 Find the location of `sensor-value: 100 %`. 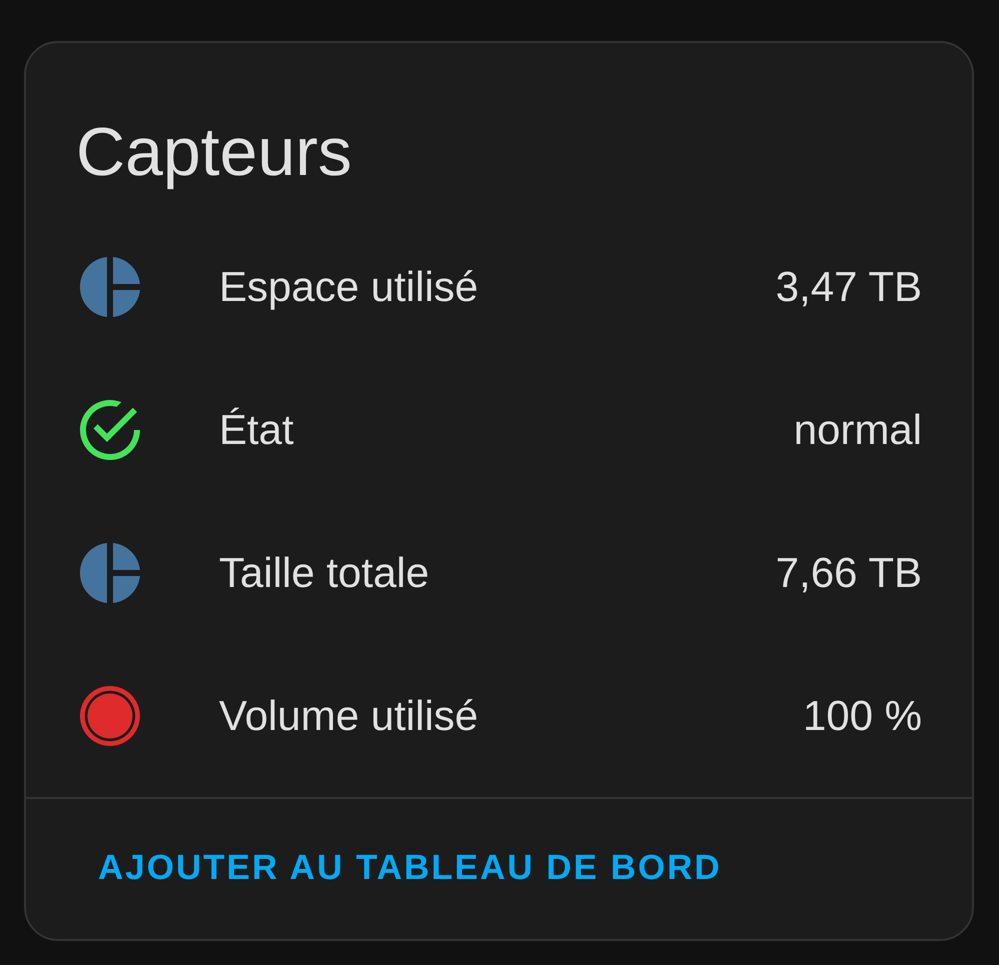

sensor-value: 100 % is located at coordinates (862, 716).